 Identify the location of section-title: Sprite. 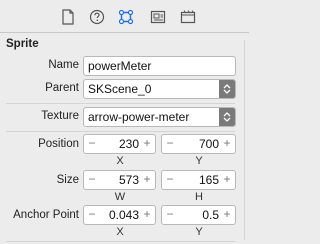
(22, 44).